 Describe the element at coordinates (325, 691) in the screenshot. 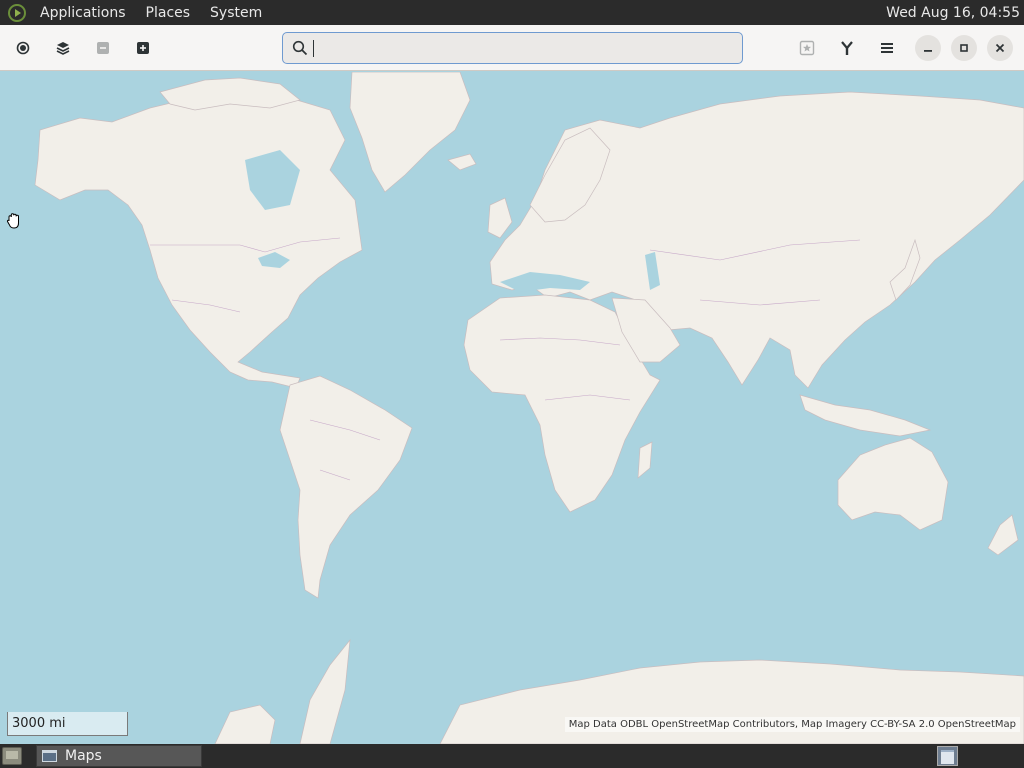

I see `antarctica-landmass` at that location.